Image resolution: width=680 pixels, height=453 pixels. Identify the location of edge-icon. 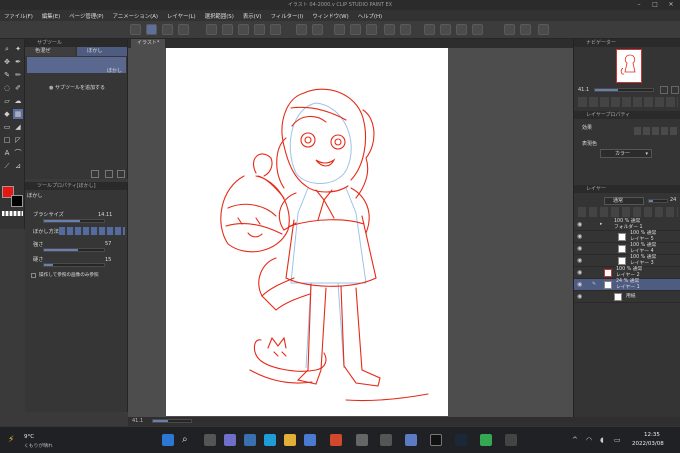
(270, 440).